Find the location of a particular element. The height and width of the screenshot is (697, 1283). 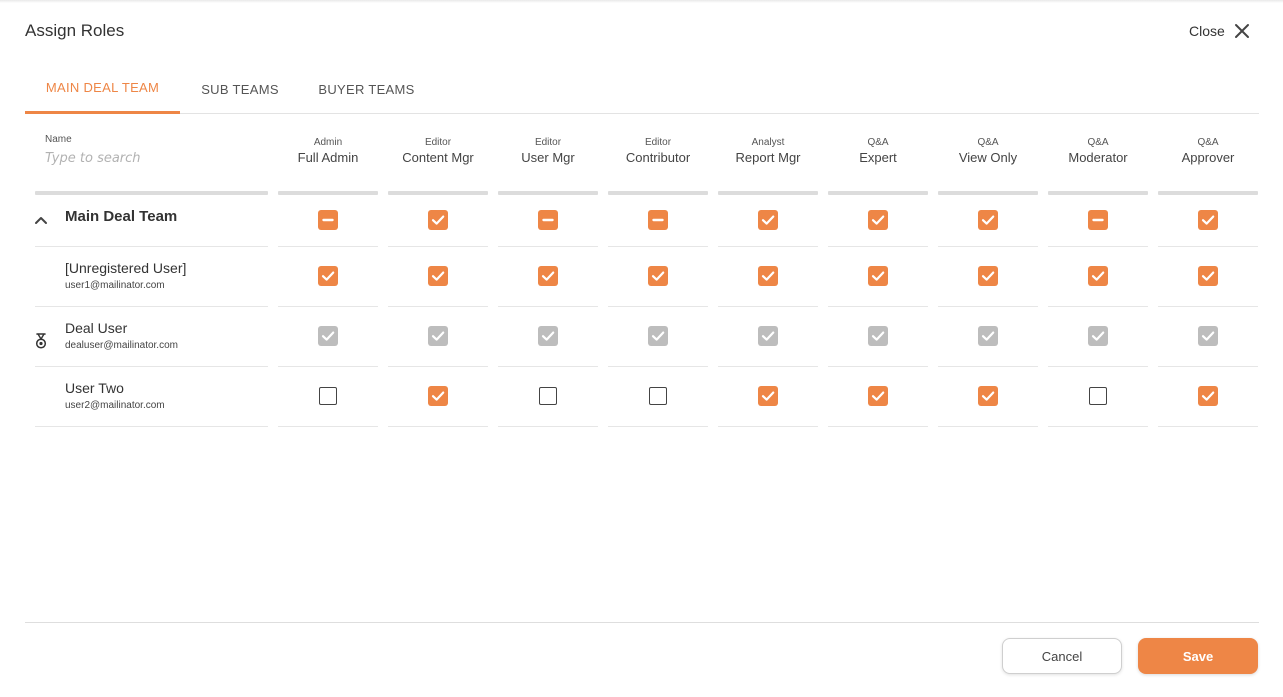

badge-icon is located at coordinates (41, 341).